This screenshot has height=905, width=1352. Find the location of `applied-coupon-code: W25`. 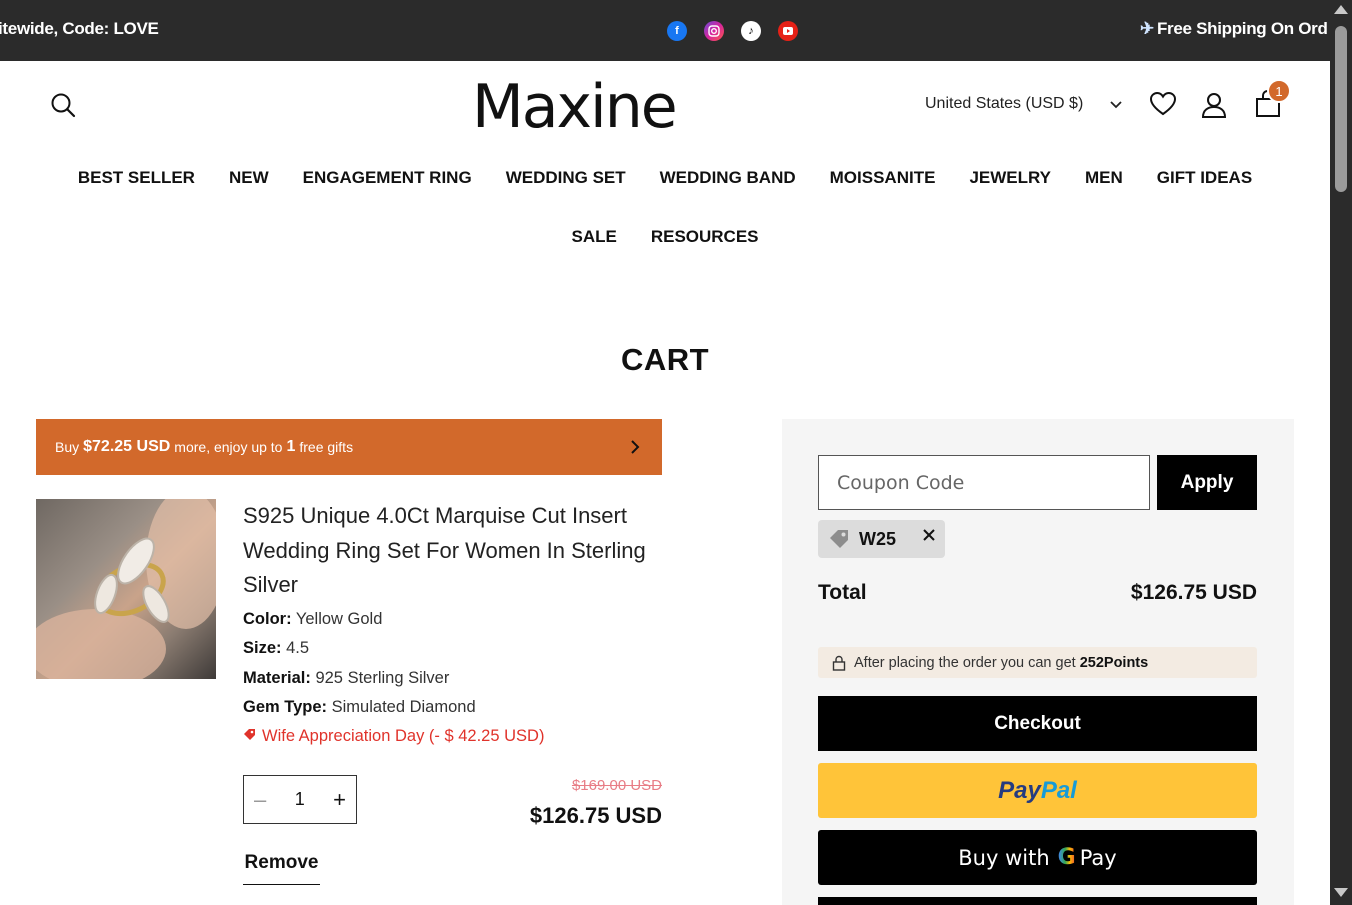

applied-coupon-code: W25 is located at coordinates (878, 538).